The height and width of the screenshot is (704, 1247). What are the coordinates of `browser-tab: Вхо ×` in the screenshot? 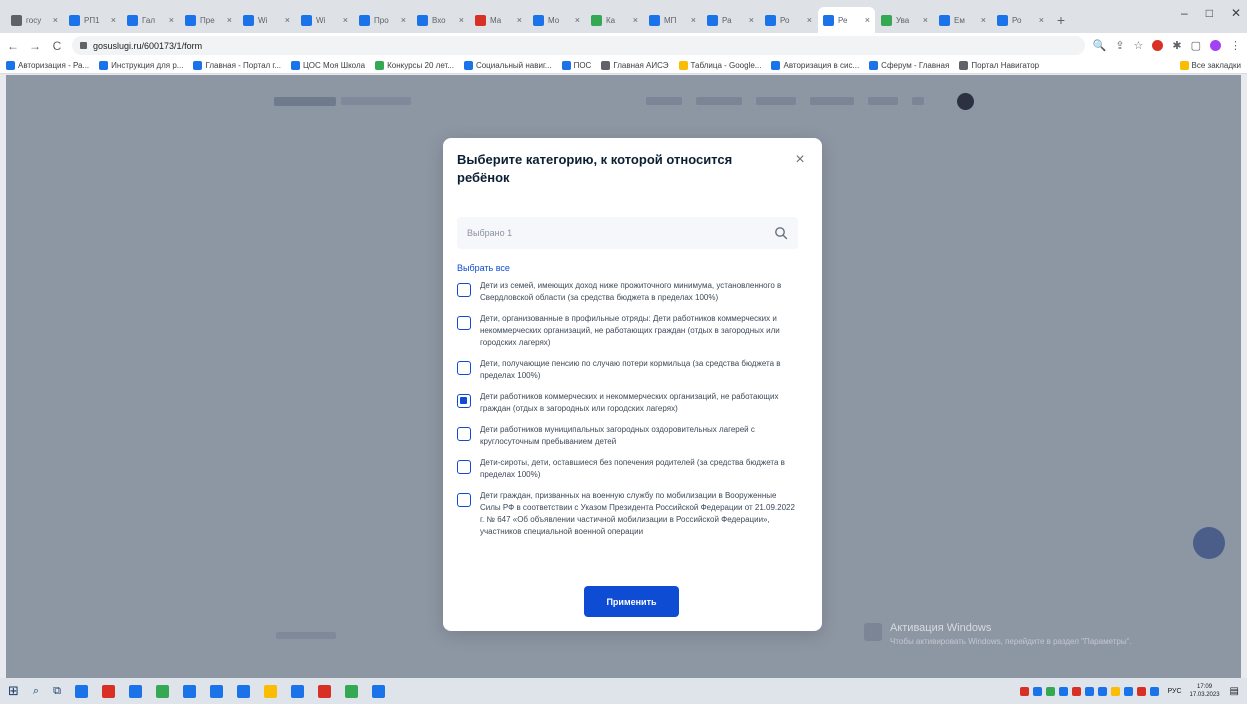 It's located at (440, 20).